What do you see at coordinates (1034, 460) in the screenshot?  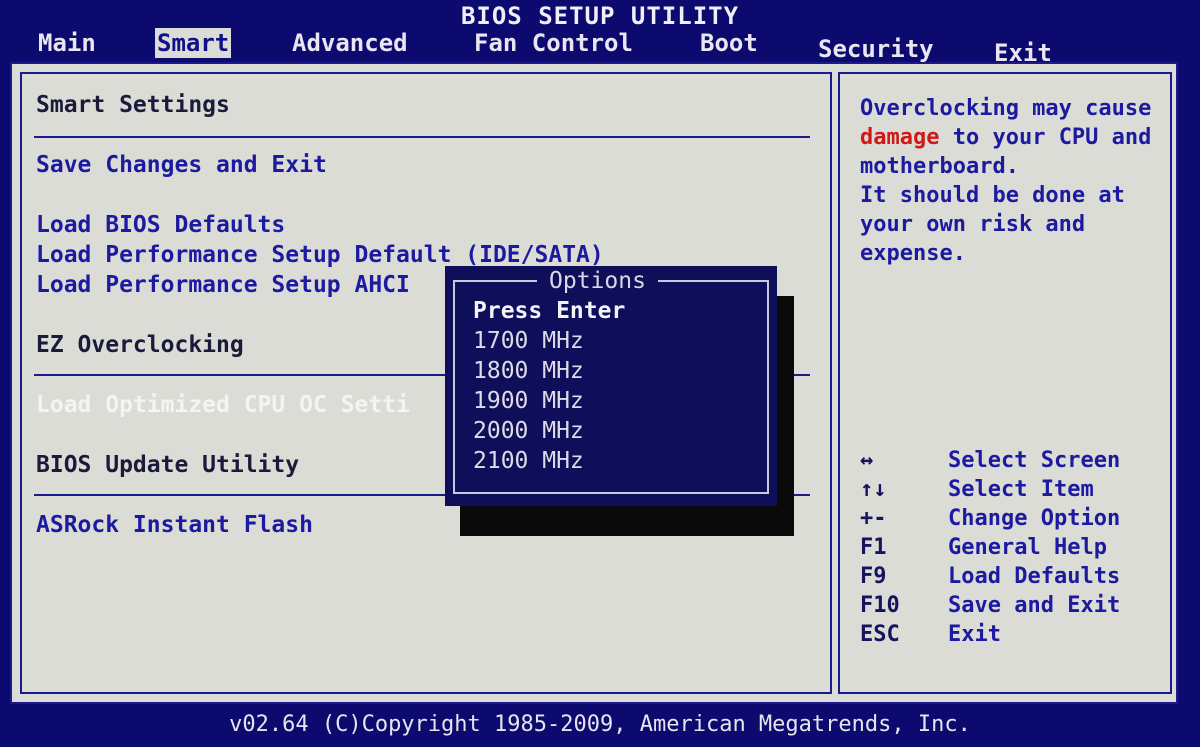 I see `key-description: Select Screen` at bounding box center [1034, 460].